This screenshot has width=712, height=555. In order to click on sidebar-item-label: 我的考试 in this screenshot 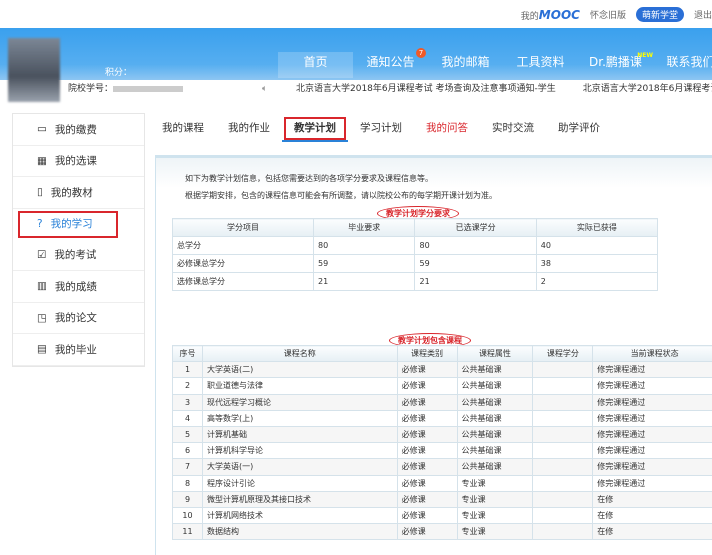, I will do `click(75, 254)`.